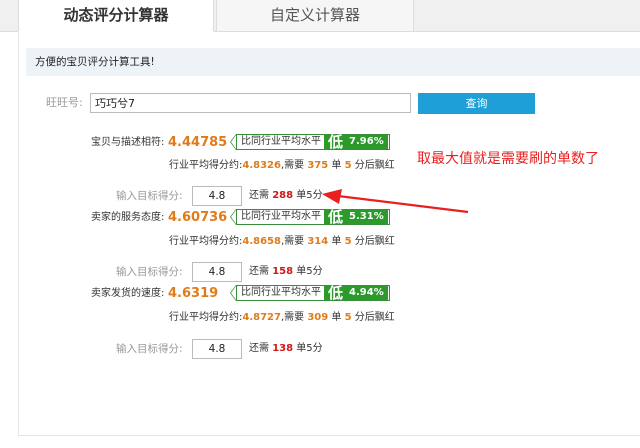  I want to click on average-line: 行业平均得分约:4.8326,需要 375 单 5 分后飘红, so click(282, 166).